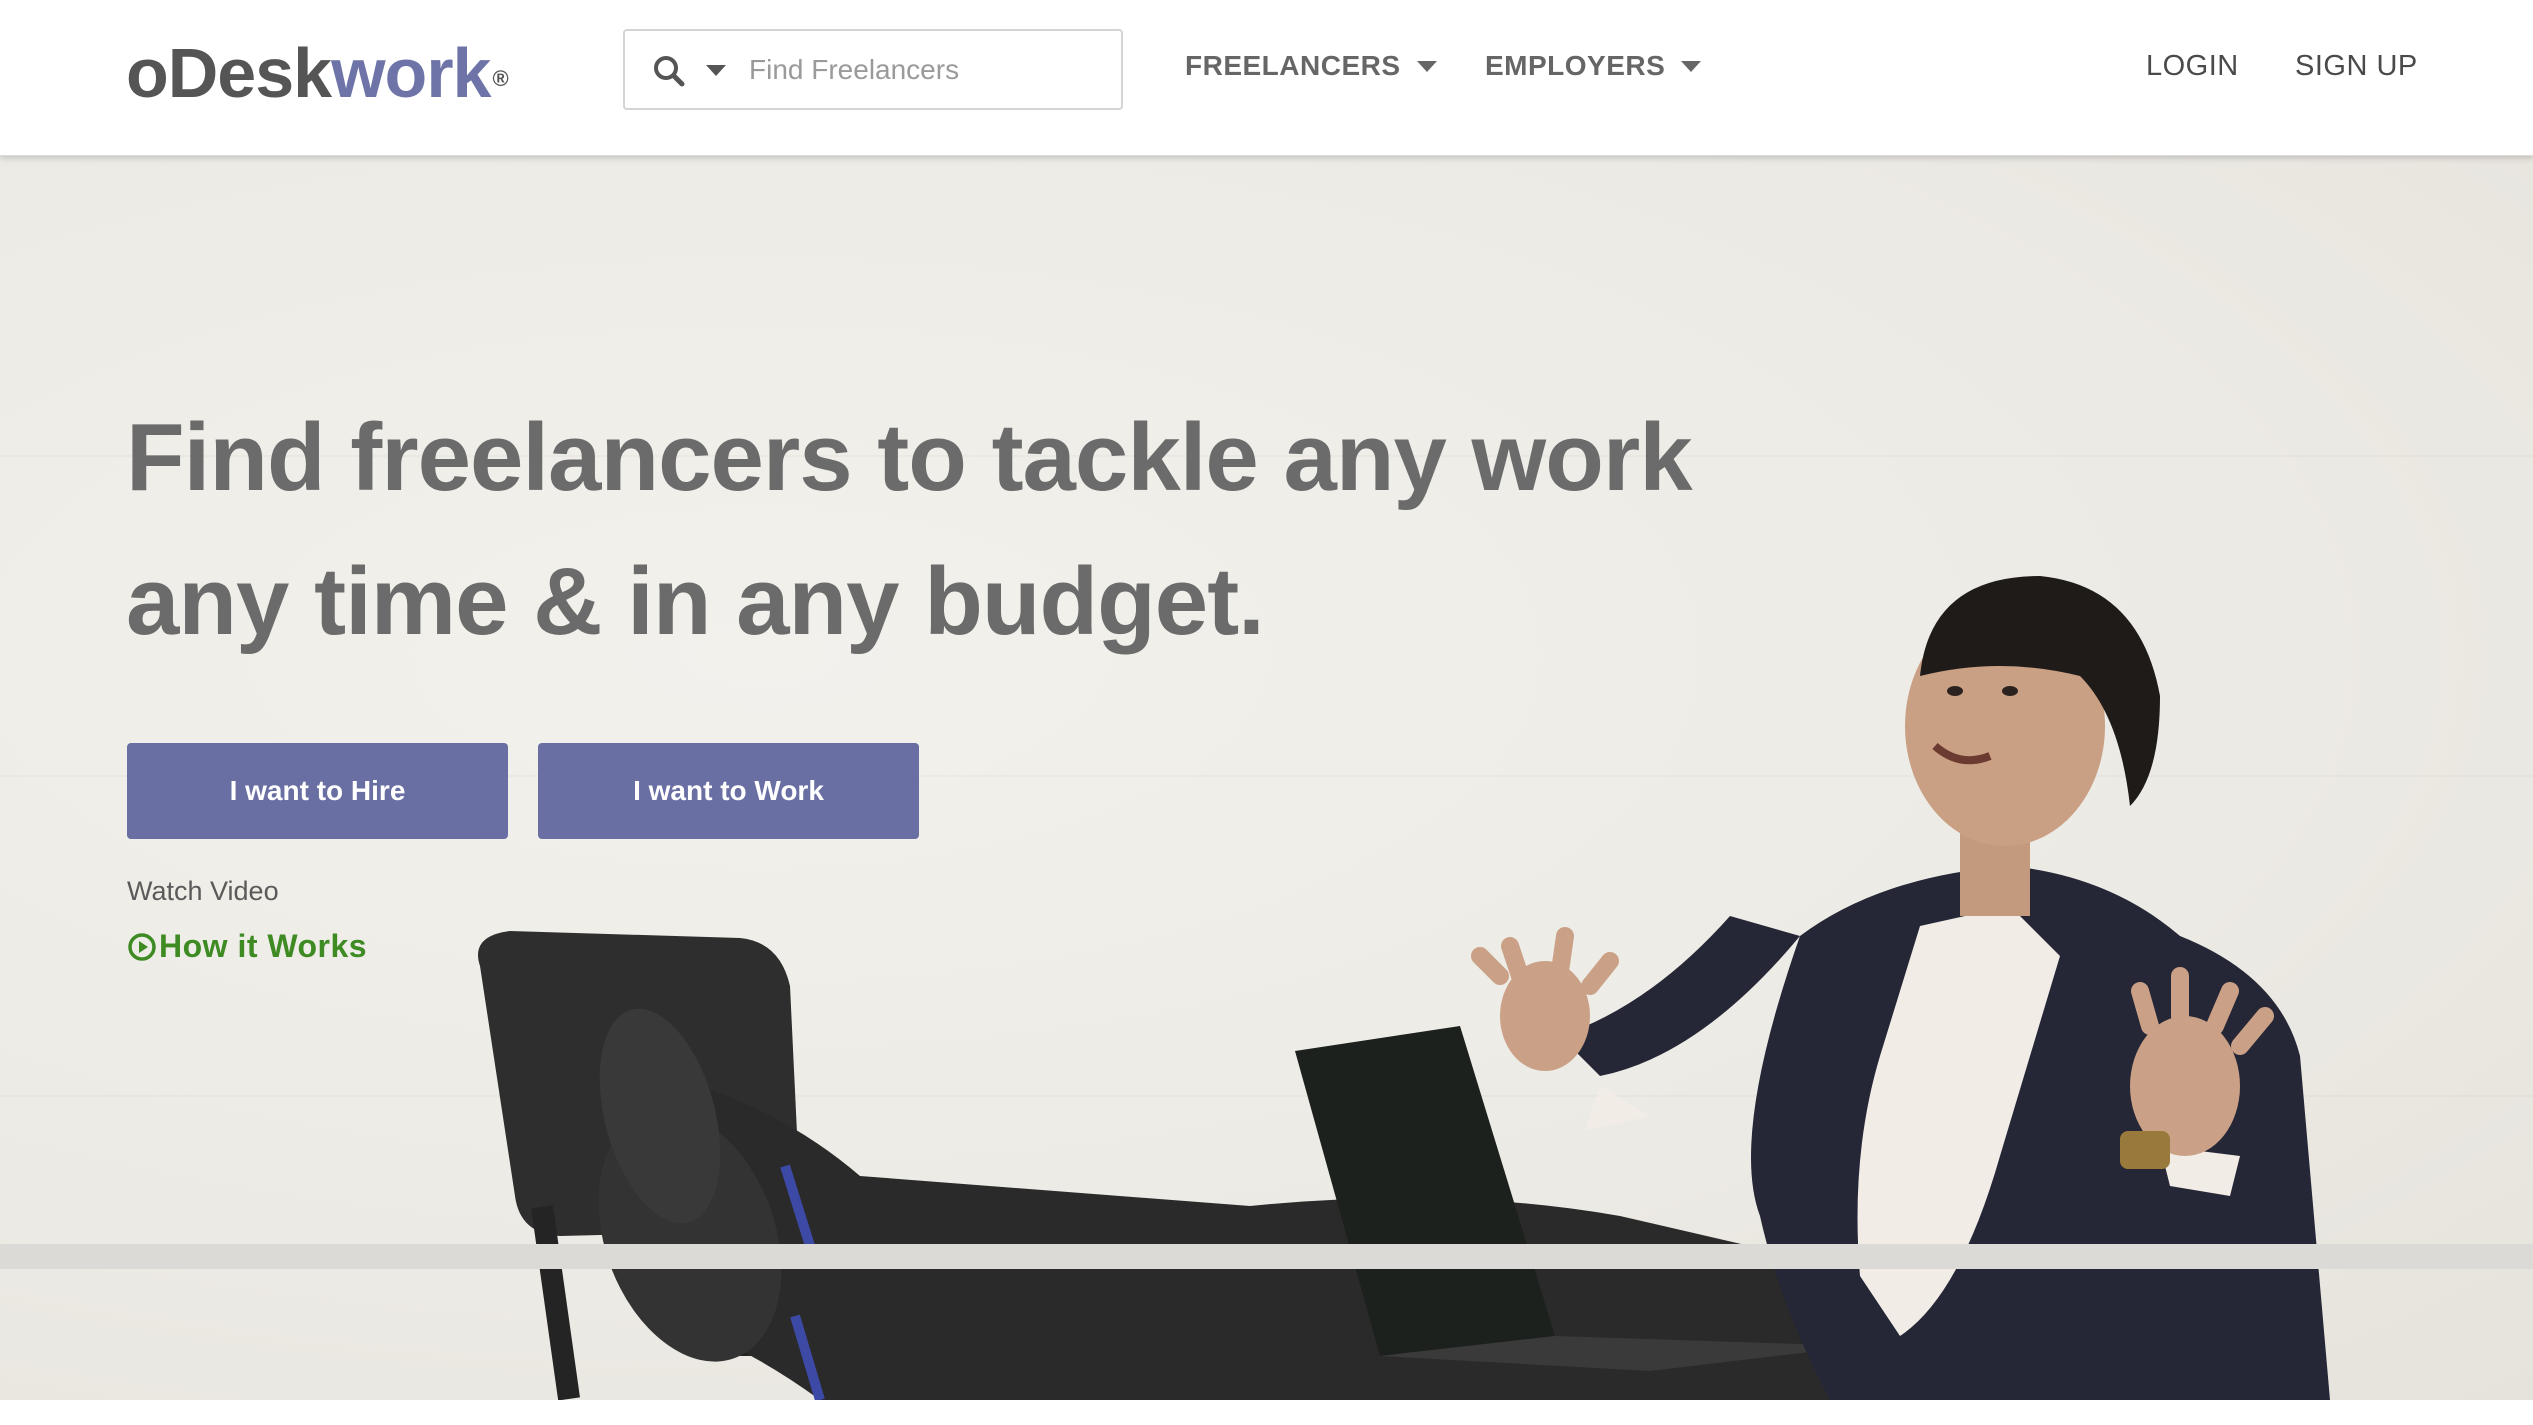  I want to click on caret-down-icon, so click(716, 70).